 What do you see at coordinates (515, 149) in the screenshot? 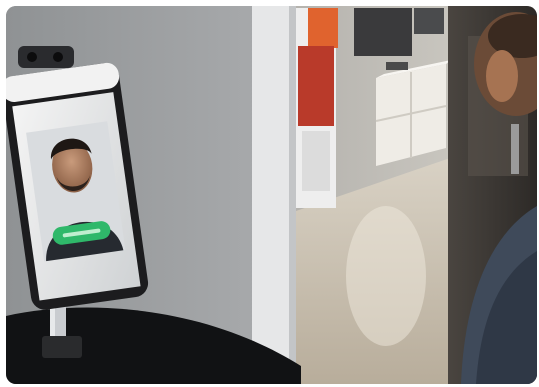
I see `door-handle` at bounding box center [515, 149].